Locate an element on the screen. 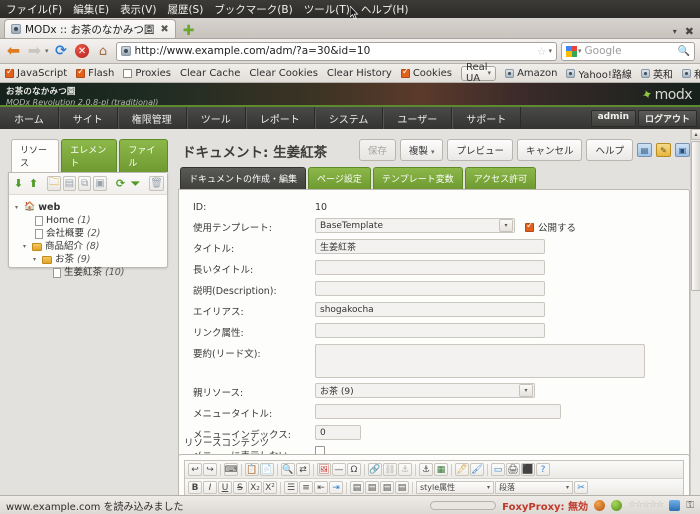 This screenshot has width=700, height=514. paste-word-icon: 📄 is located at coordinates (267, 469).